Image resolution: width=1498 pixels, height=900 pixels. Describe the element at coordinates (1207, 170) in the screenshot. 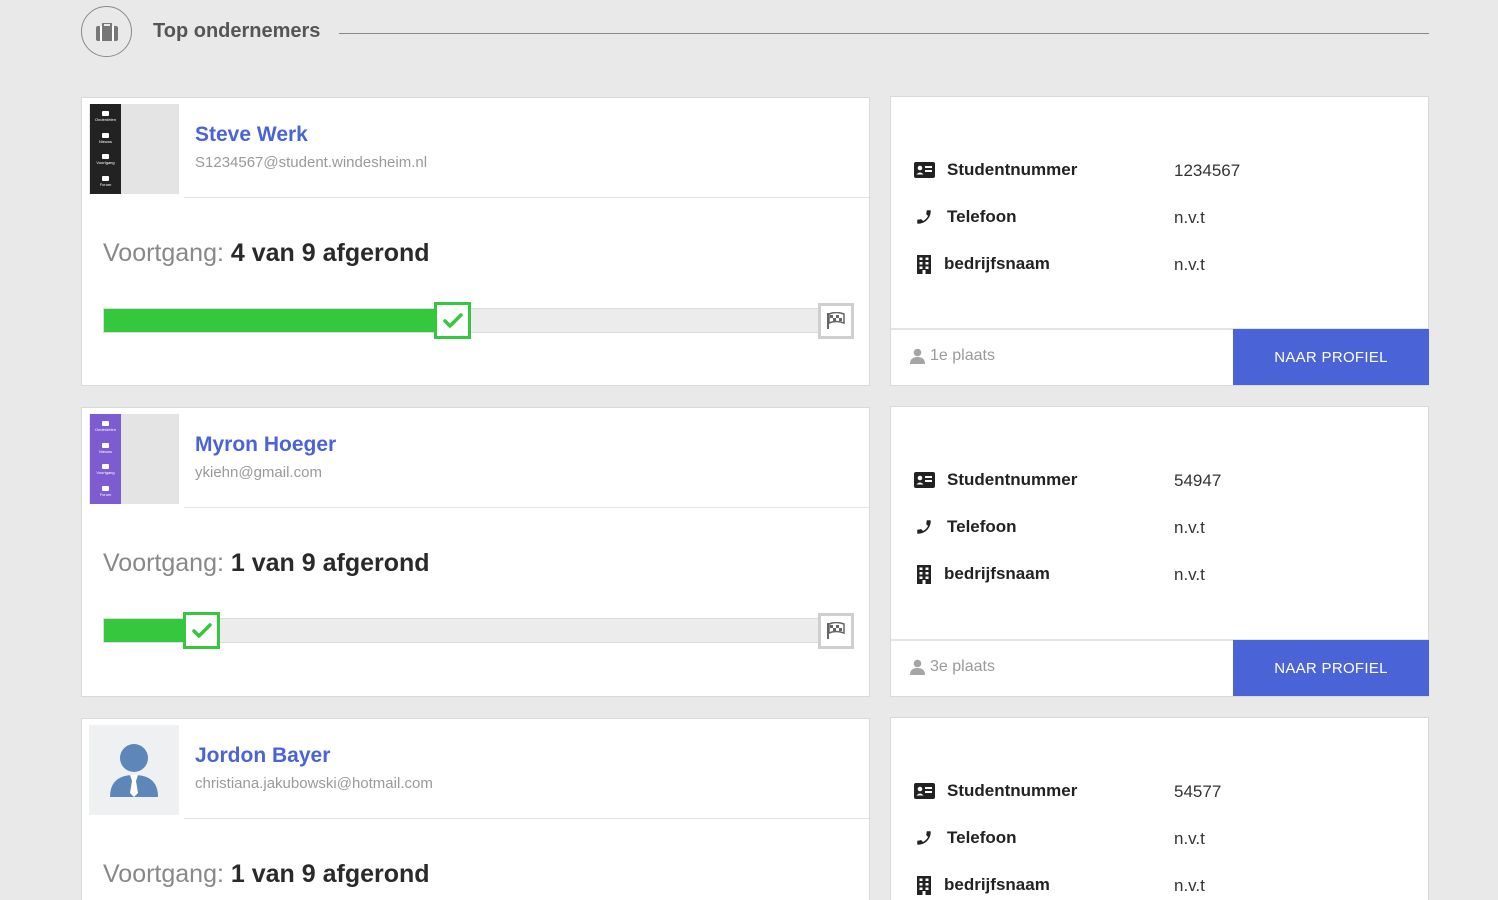

I see `info-value-studentnummer: 1234567` at that location.